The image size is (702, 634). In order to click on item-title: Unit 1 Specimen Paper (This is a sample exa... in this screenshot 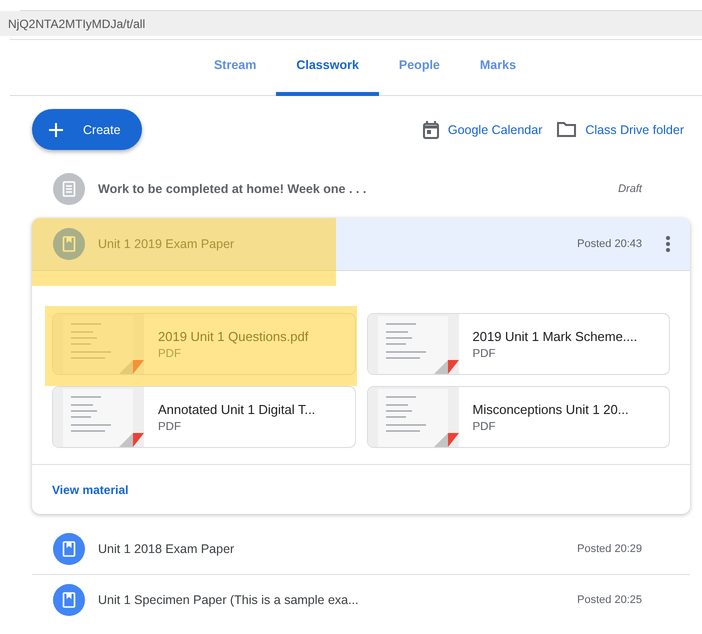, I will do `click(229, 600)`.